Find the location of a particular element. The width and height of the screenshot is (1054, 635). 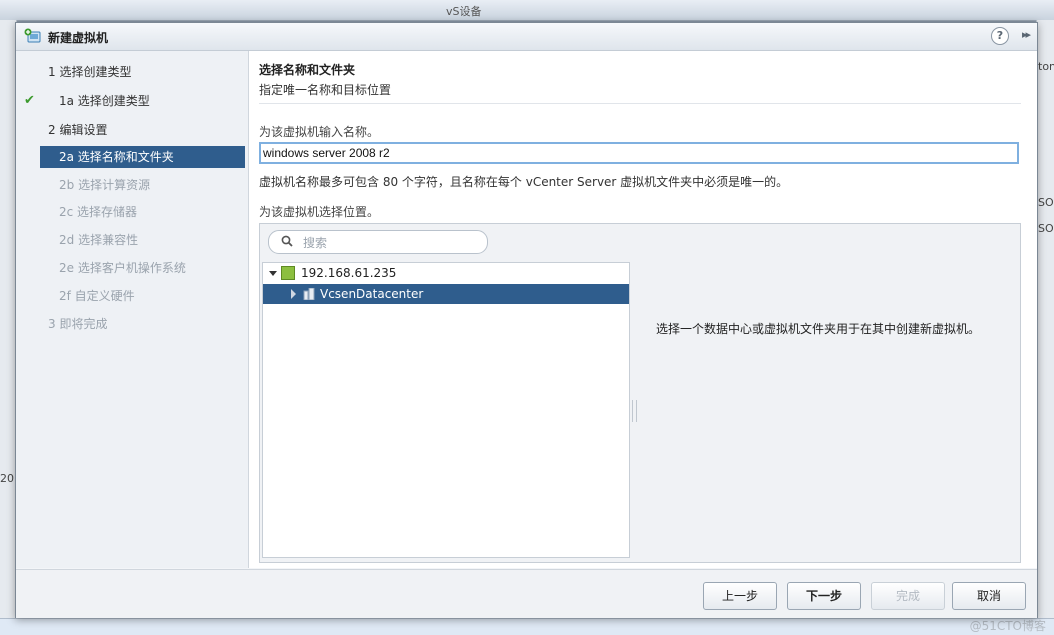

nav-step-2: 2 编辑设置 is located at coordinates (132, 130).